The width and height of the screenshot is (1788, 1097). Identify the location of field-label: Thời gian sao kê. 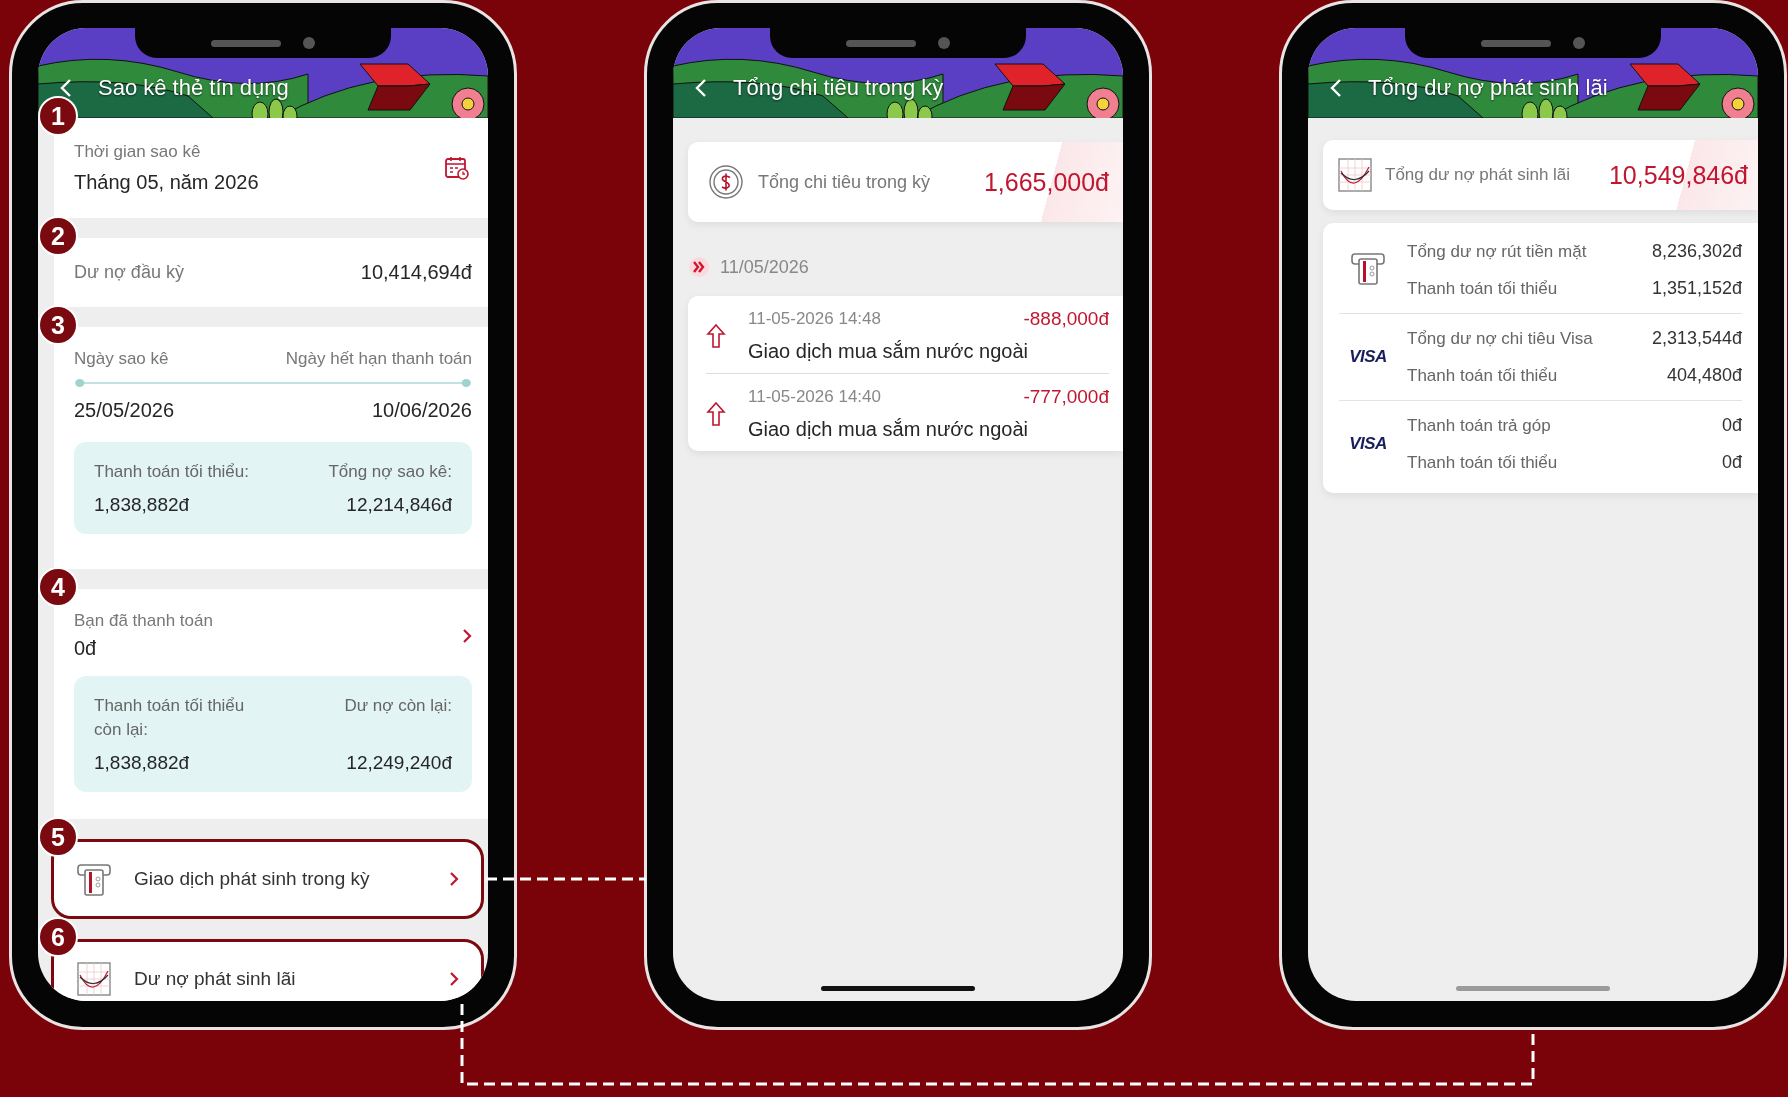
(138, 152).